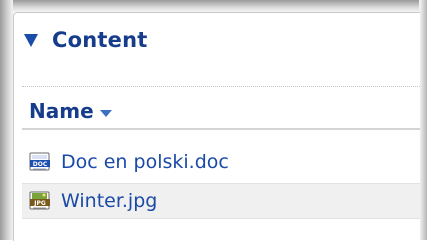 The width and height of the screenshot is (427, 241). Describe the element at coordinates (6, 120) in the screenshot. I see `window-shadow-left` at that location.